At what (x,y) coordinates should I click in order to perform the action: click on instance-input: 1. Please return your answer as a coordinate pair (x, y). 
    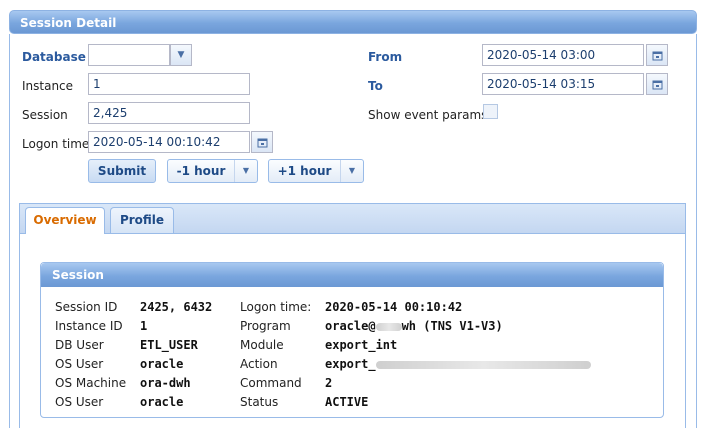
    Looking at the image, I should click on (169, 84).